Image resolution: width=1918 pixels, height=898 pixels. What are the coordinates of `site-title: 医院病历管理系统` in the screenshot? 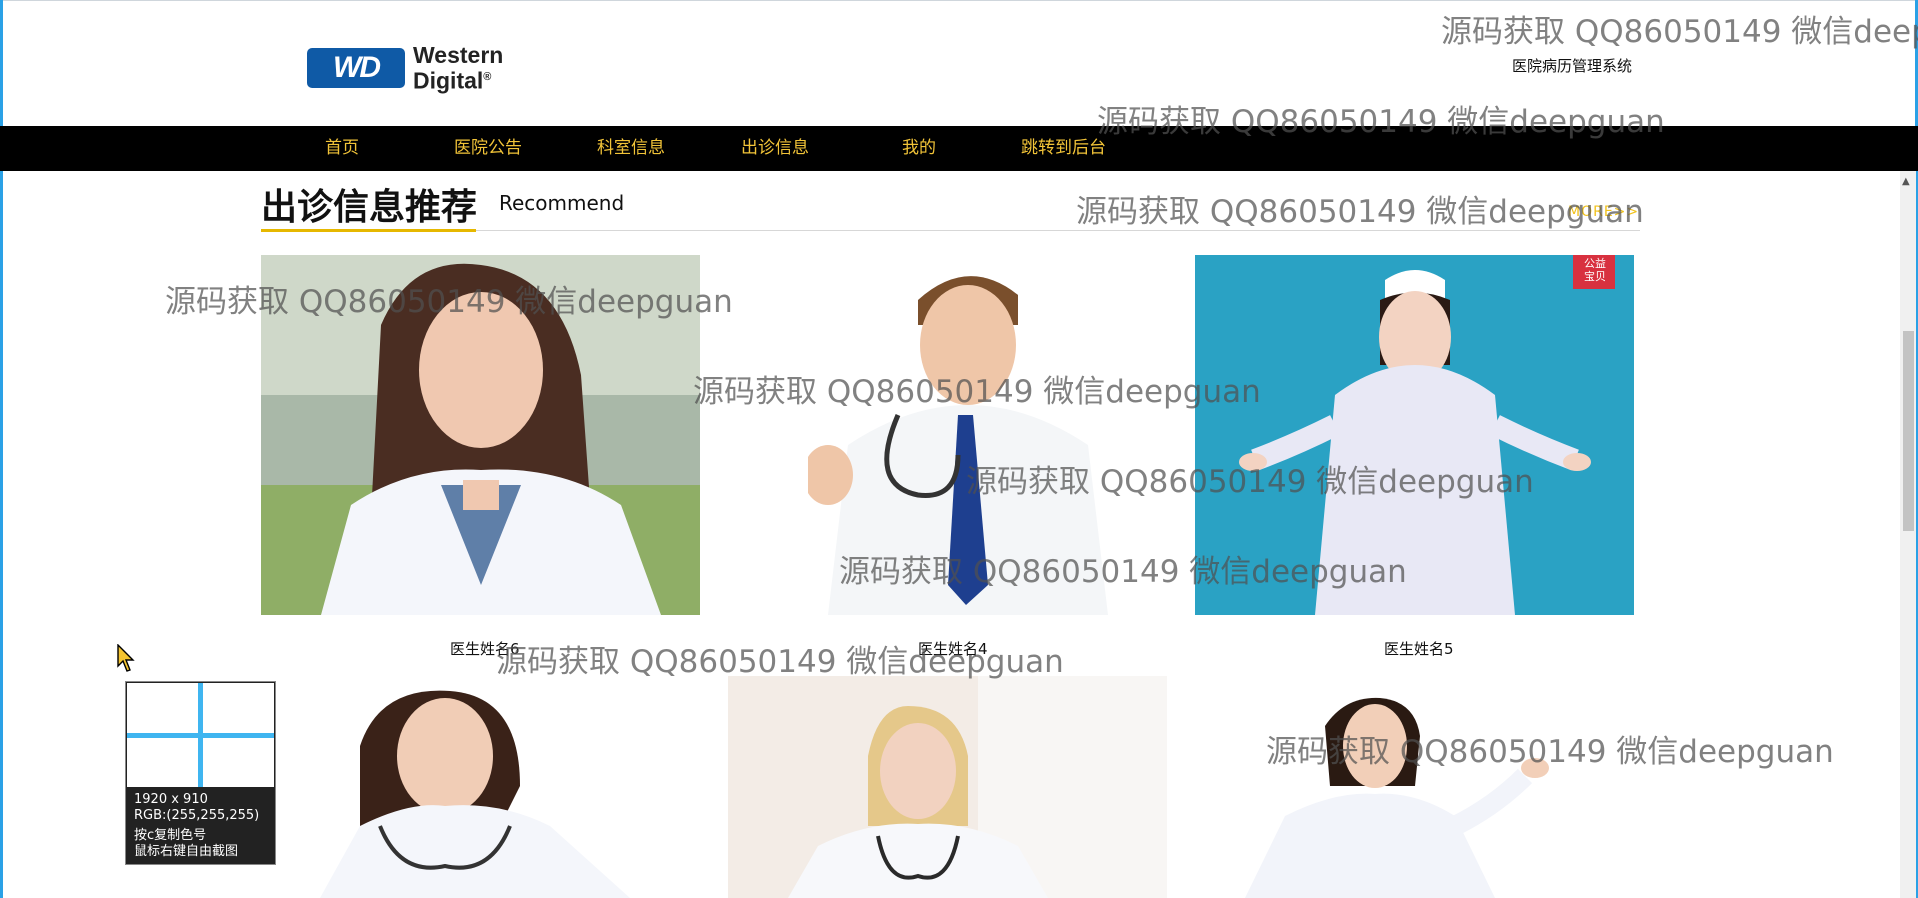 It's located at (1572, 66).